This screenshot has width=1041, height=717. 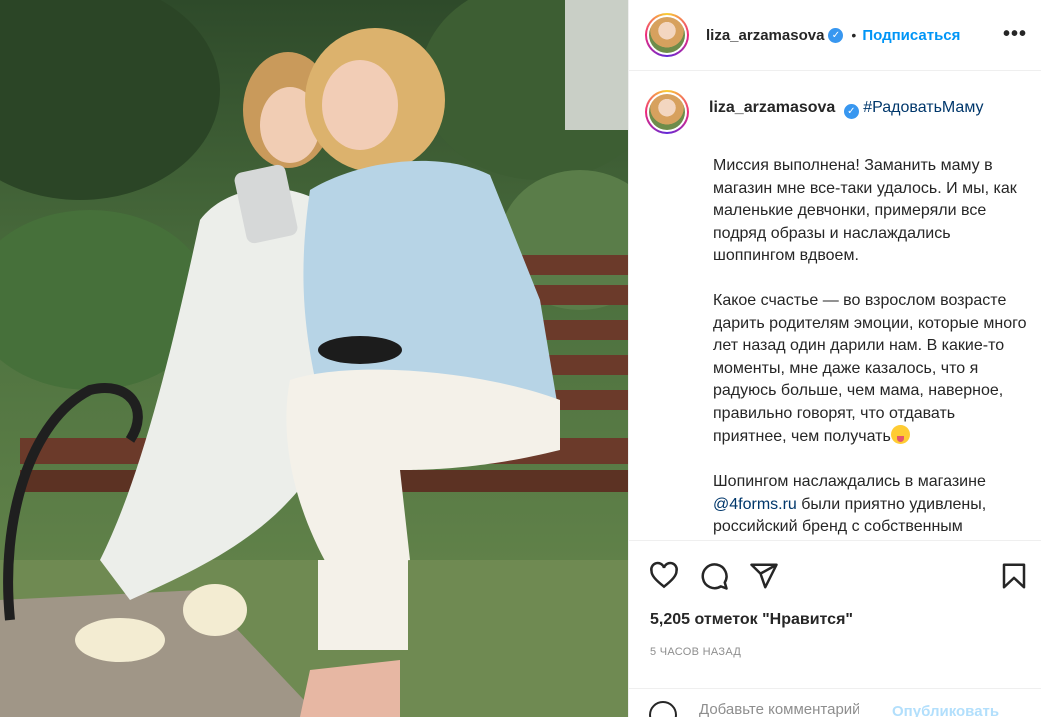 I want to click on author-avatar, so click(x=667, y=35).